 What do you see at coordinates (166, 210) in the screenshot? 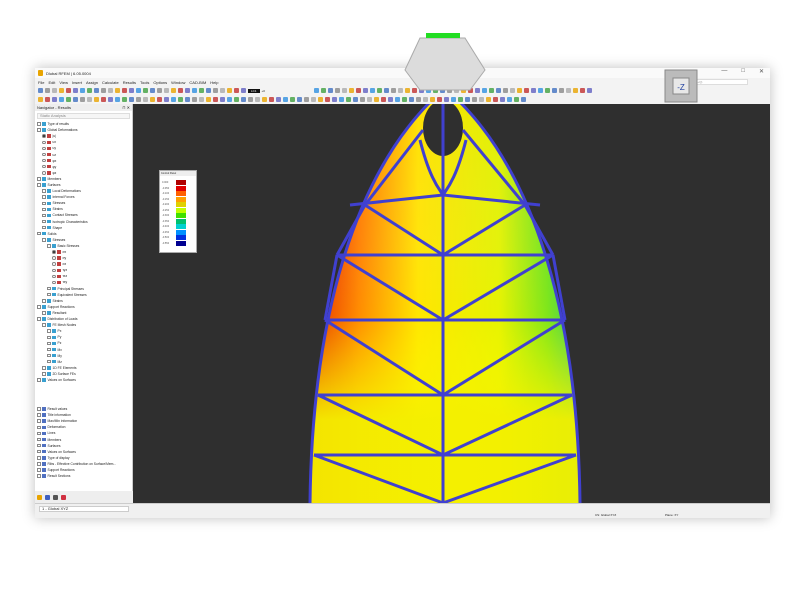
I see `legend-value: -0.250` at bounding box center [166, 210].